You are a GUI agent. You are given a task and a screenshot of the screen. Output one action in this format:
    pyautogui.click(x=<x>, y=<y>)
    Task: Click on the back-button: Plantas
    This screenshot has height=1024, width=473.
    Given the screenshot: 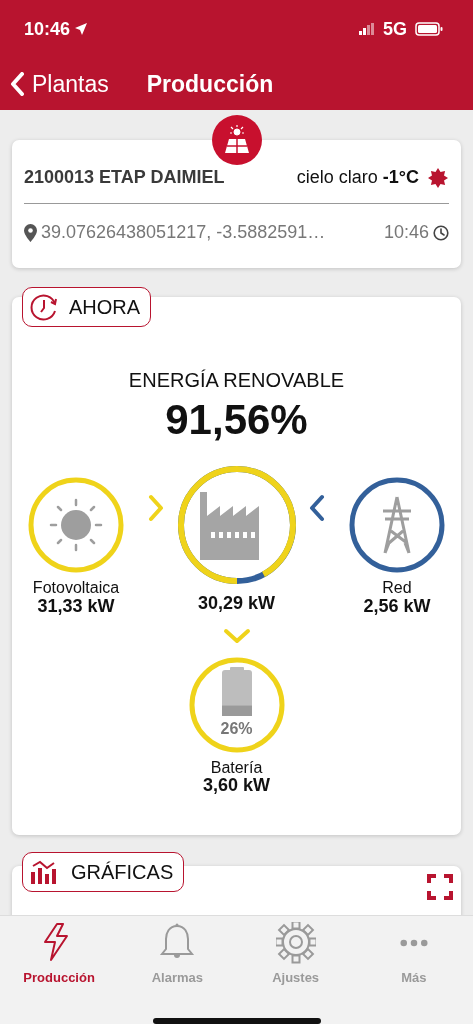 What is the action you would take?
    pyautogui.click(x=59, y=84)
    